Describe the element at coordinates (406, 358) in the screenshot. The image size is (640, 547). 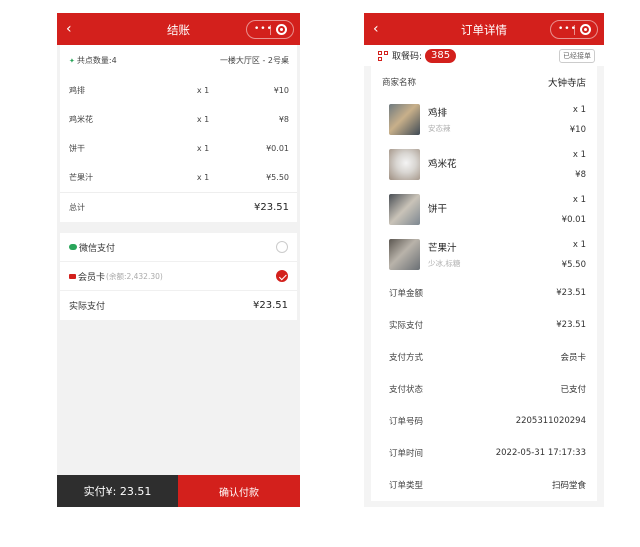
I see `field-label: 支付方式` at that location.